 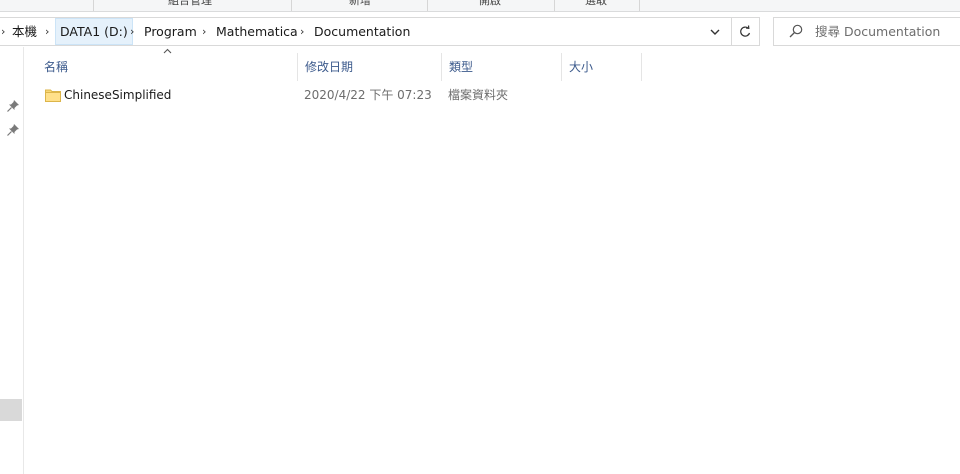 What do you see at coordinates (24, 31) in the screenshot?
I see `breadcrumb-this-pc: 本機` at bounding box center [24, 31].